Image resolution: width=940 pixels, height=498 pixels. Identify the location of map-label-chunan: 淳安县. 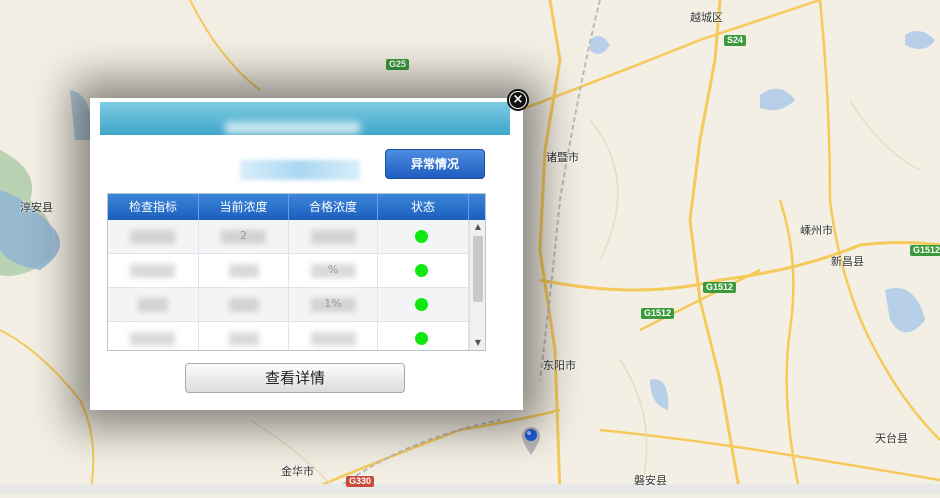
(36, 207).